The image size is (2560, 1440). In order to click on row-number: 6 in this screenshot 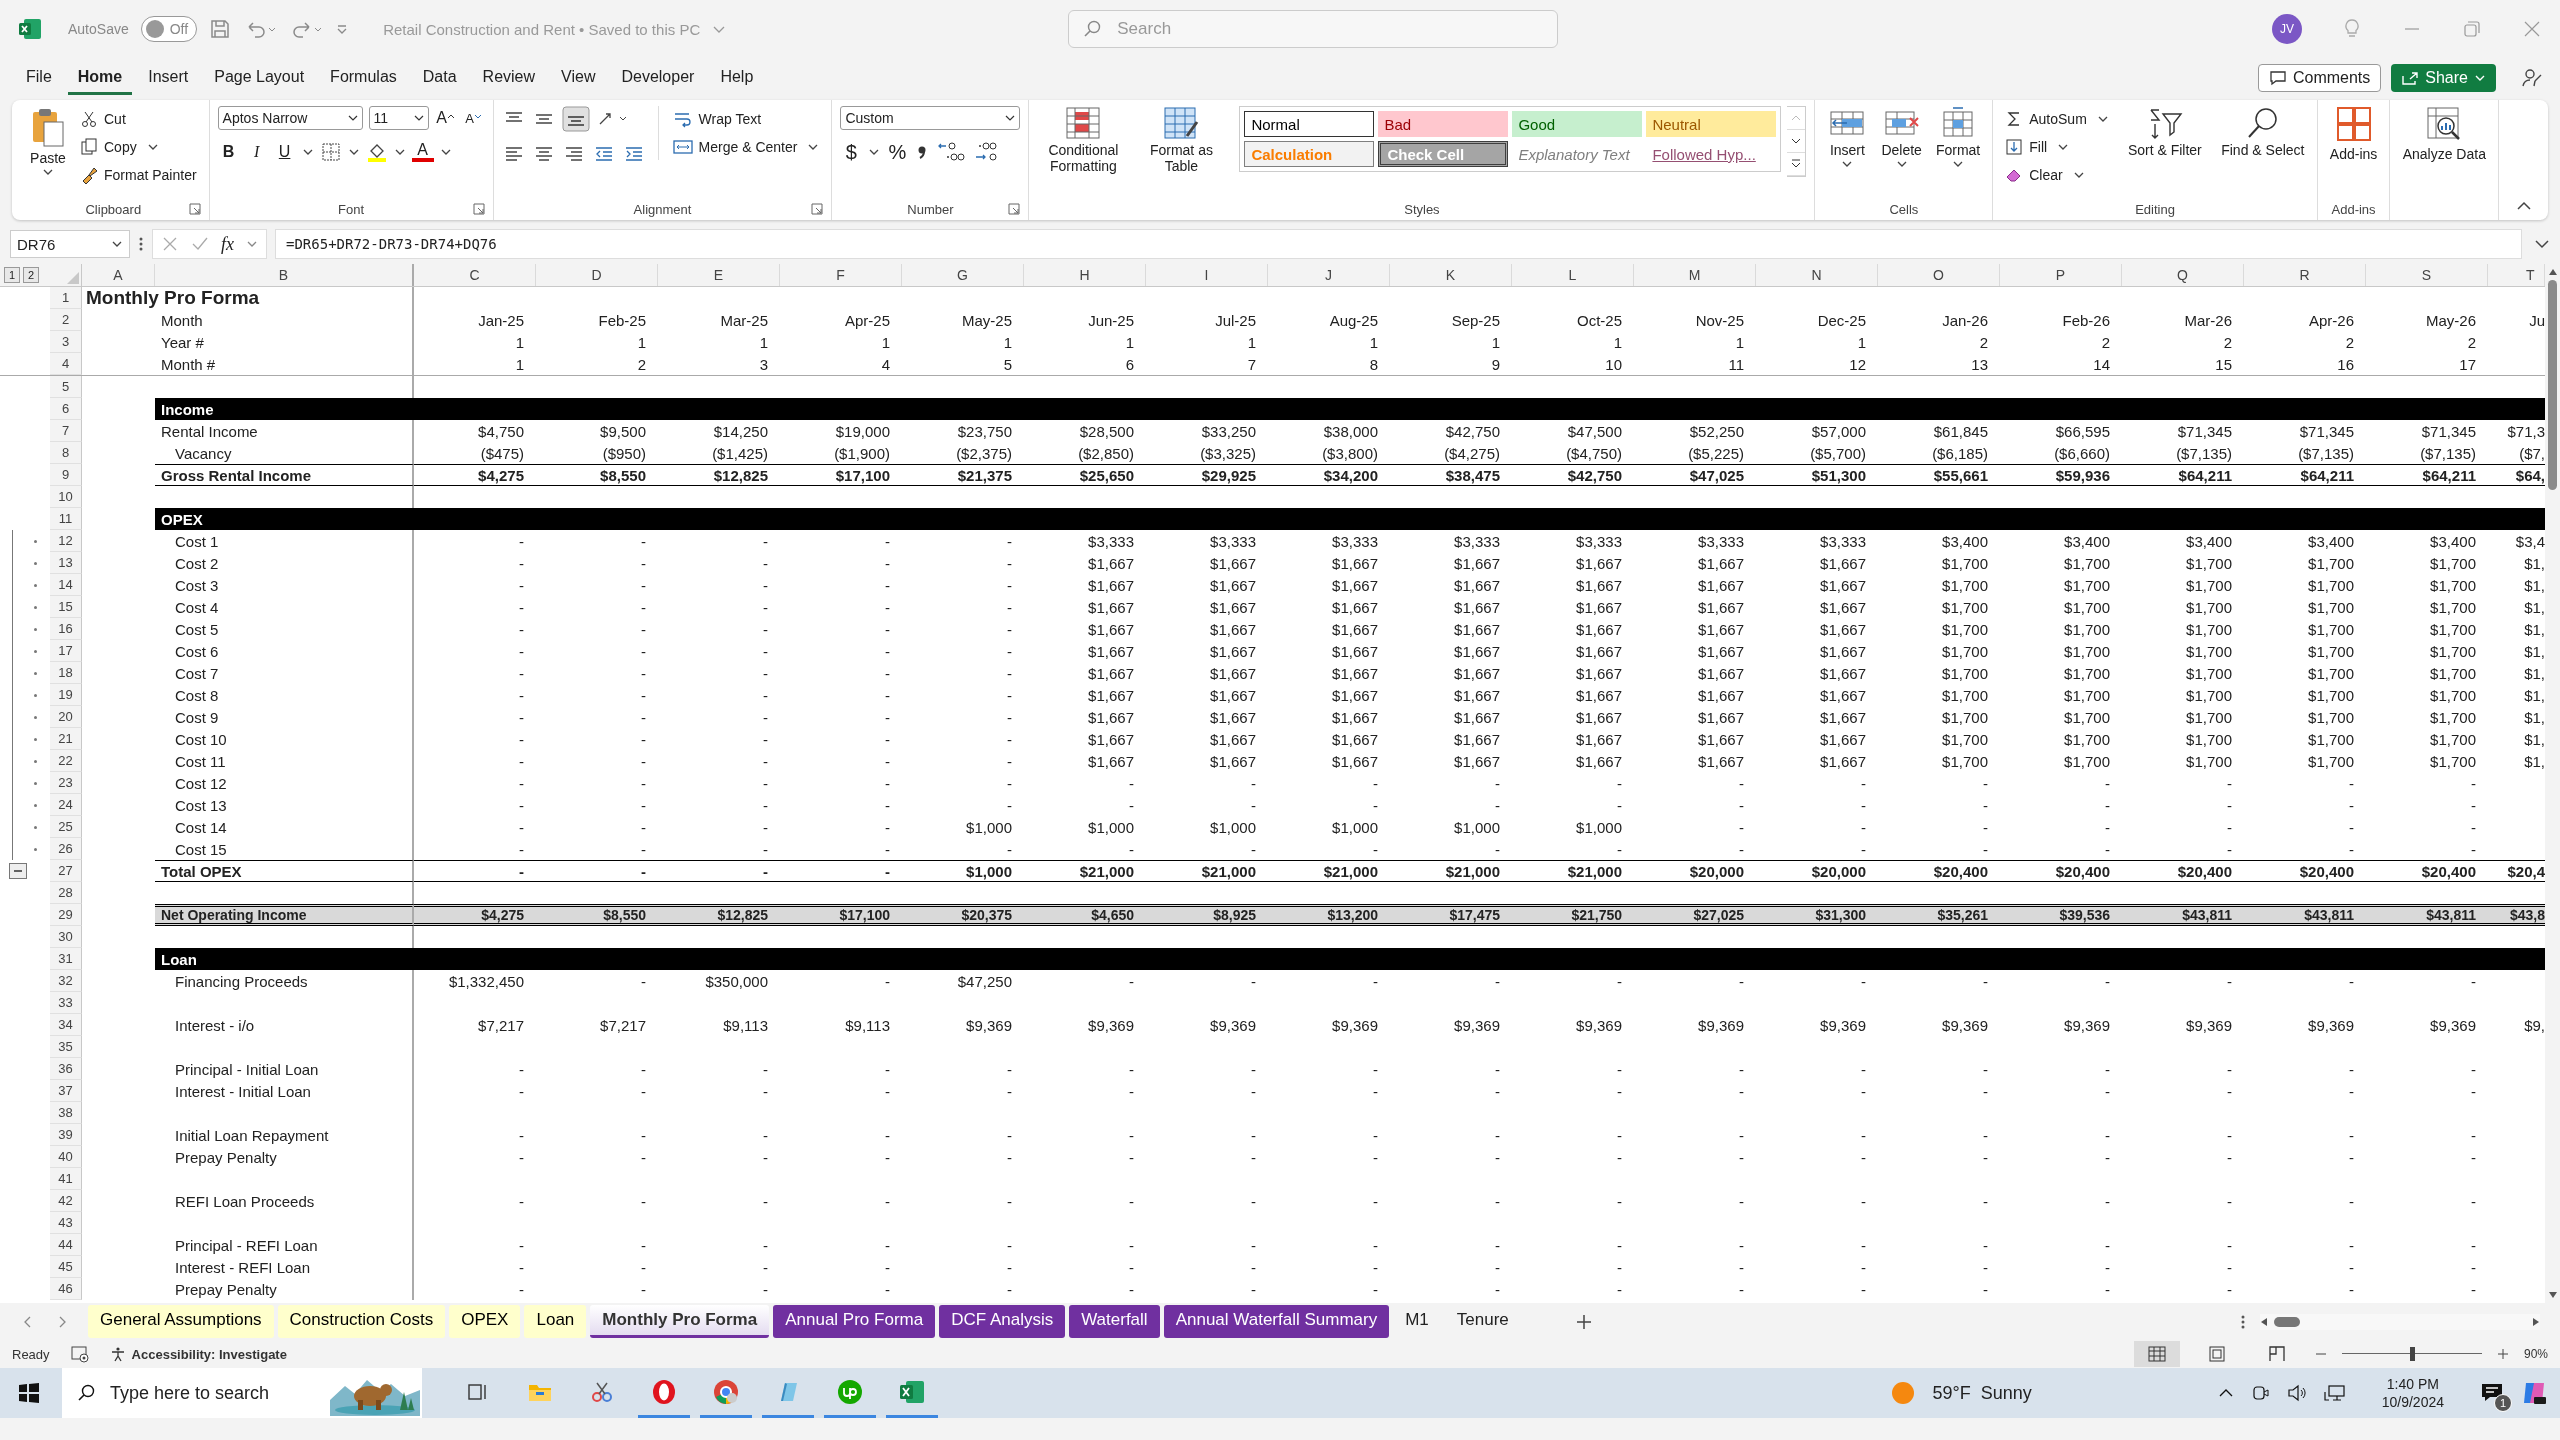, I will do `click(65, 408)`.